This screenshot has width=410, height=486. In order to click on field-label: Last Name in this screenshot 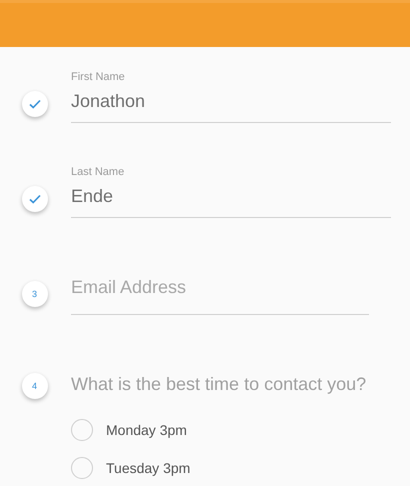, I will do `click(97, 172)`.